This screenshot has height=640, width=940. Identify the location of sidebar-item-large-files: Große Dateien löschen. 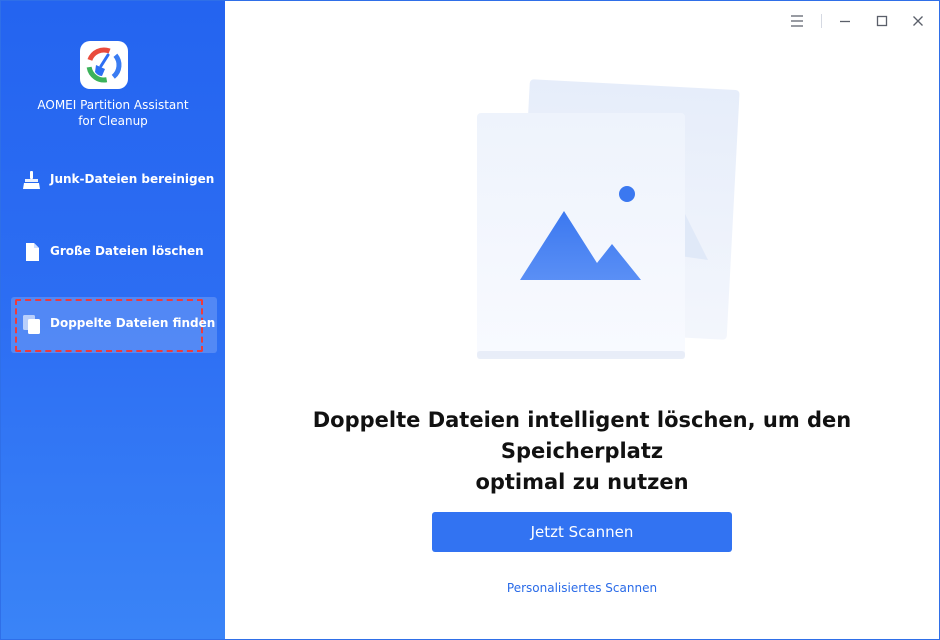
(114, 253).